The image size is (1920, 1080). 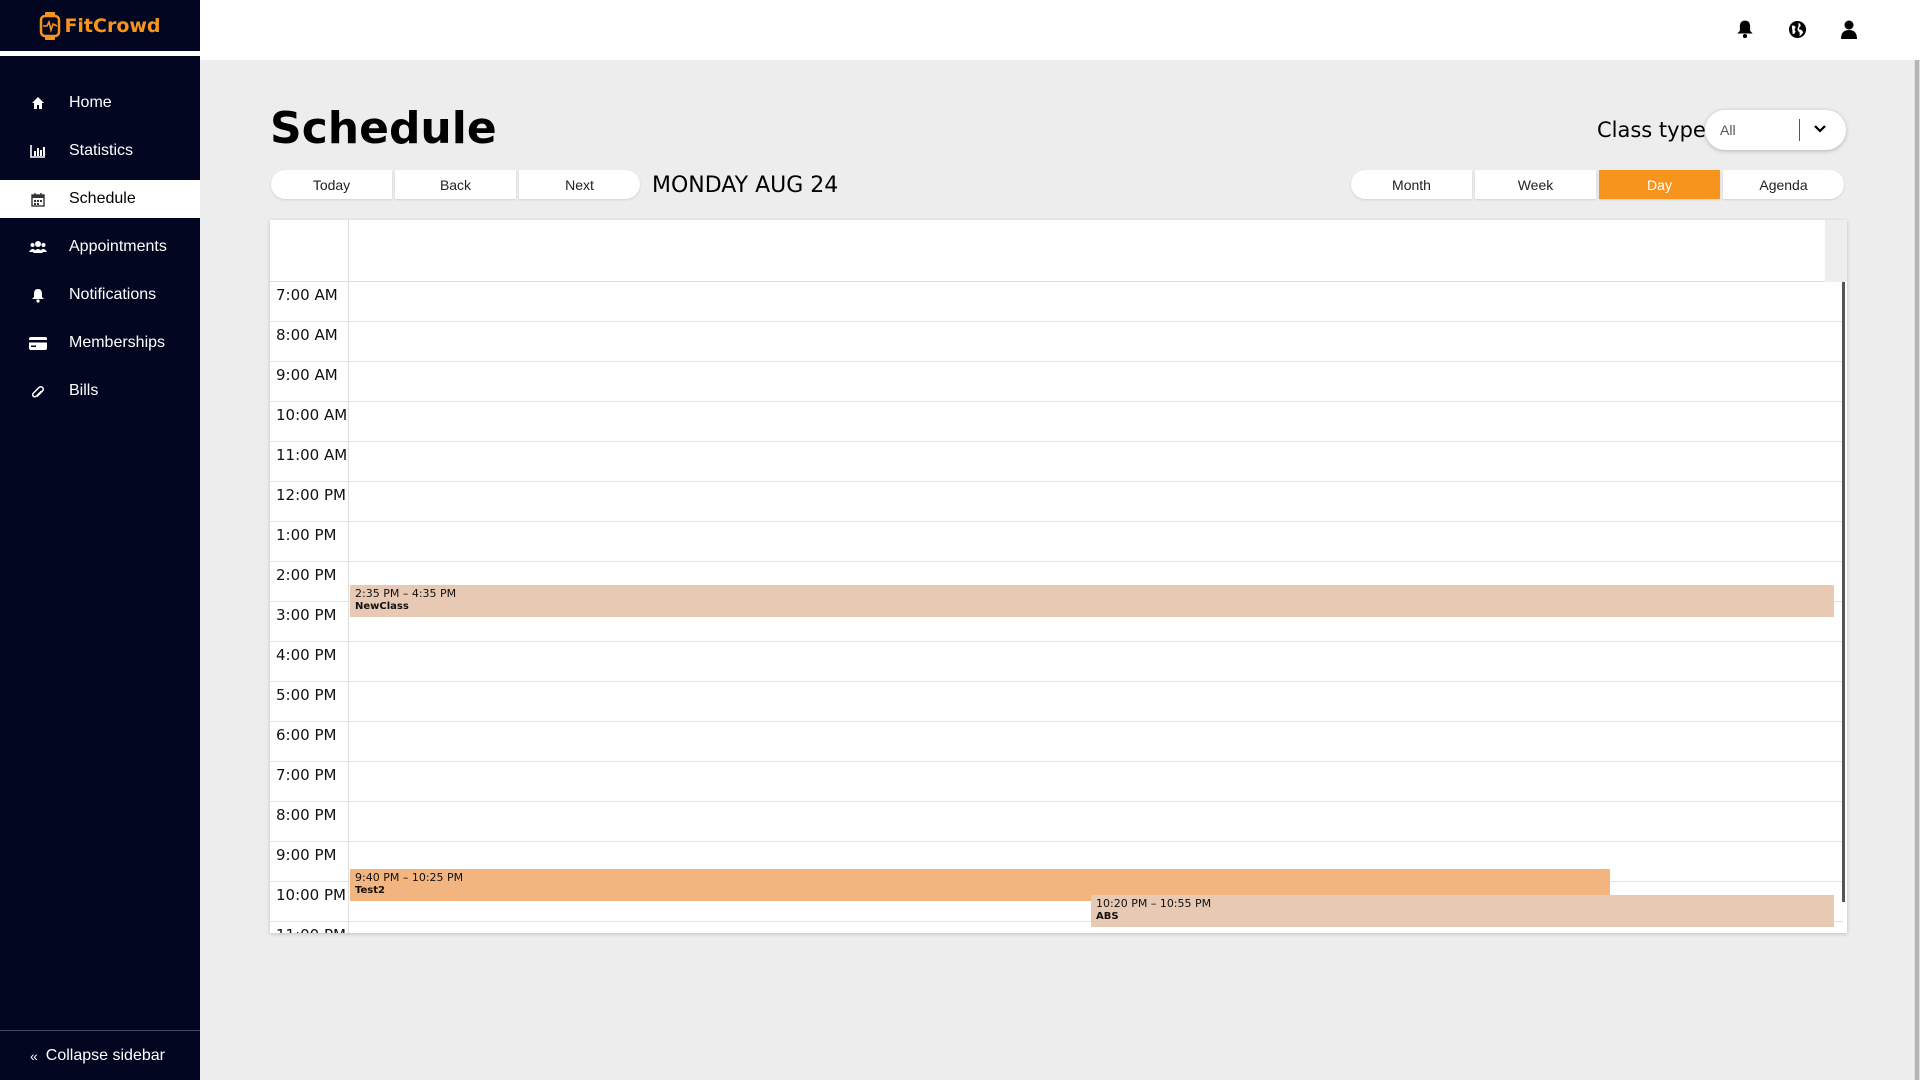 What do you see at coordinates (1056, 342) in the screenshot?
I see `time-slot-row: 8:00 AM` at bounding box center [1056, 342].